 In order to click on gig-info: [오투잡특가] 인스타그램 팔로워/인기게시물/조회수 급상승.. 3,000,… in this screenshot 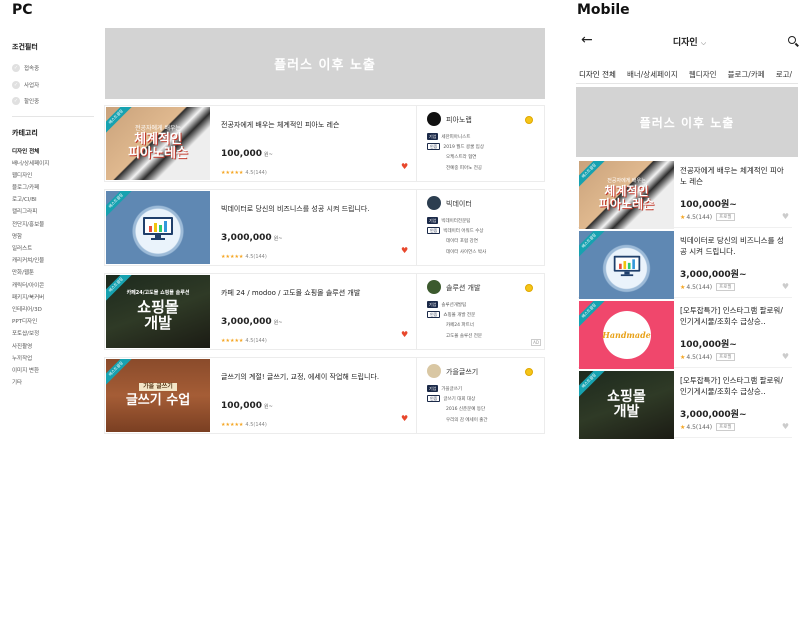, I will do `click(735, 403)`.